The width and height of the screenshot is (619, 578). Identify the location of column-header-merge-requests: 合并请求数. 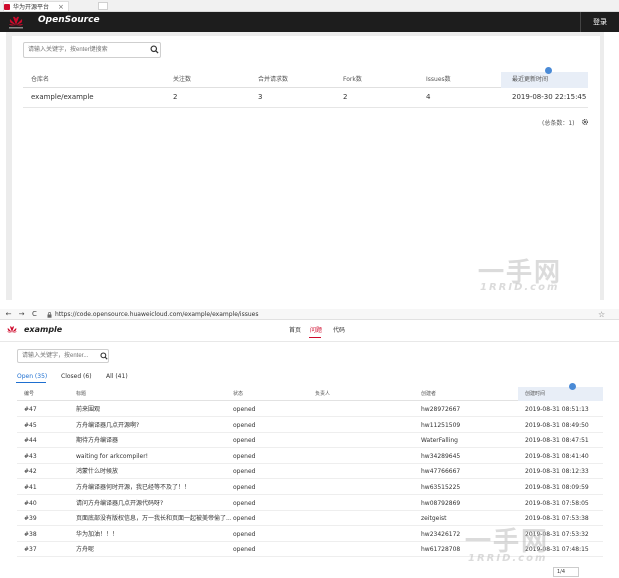
(273, 79).